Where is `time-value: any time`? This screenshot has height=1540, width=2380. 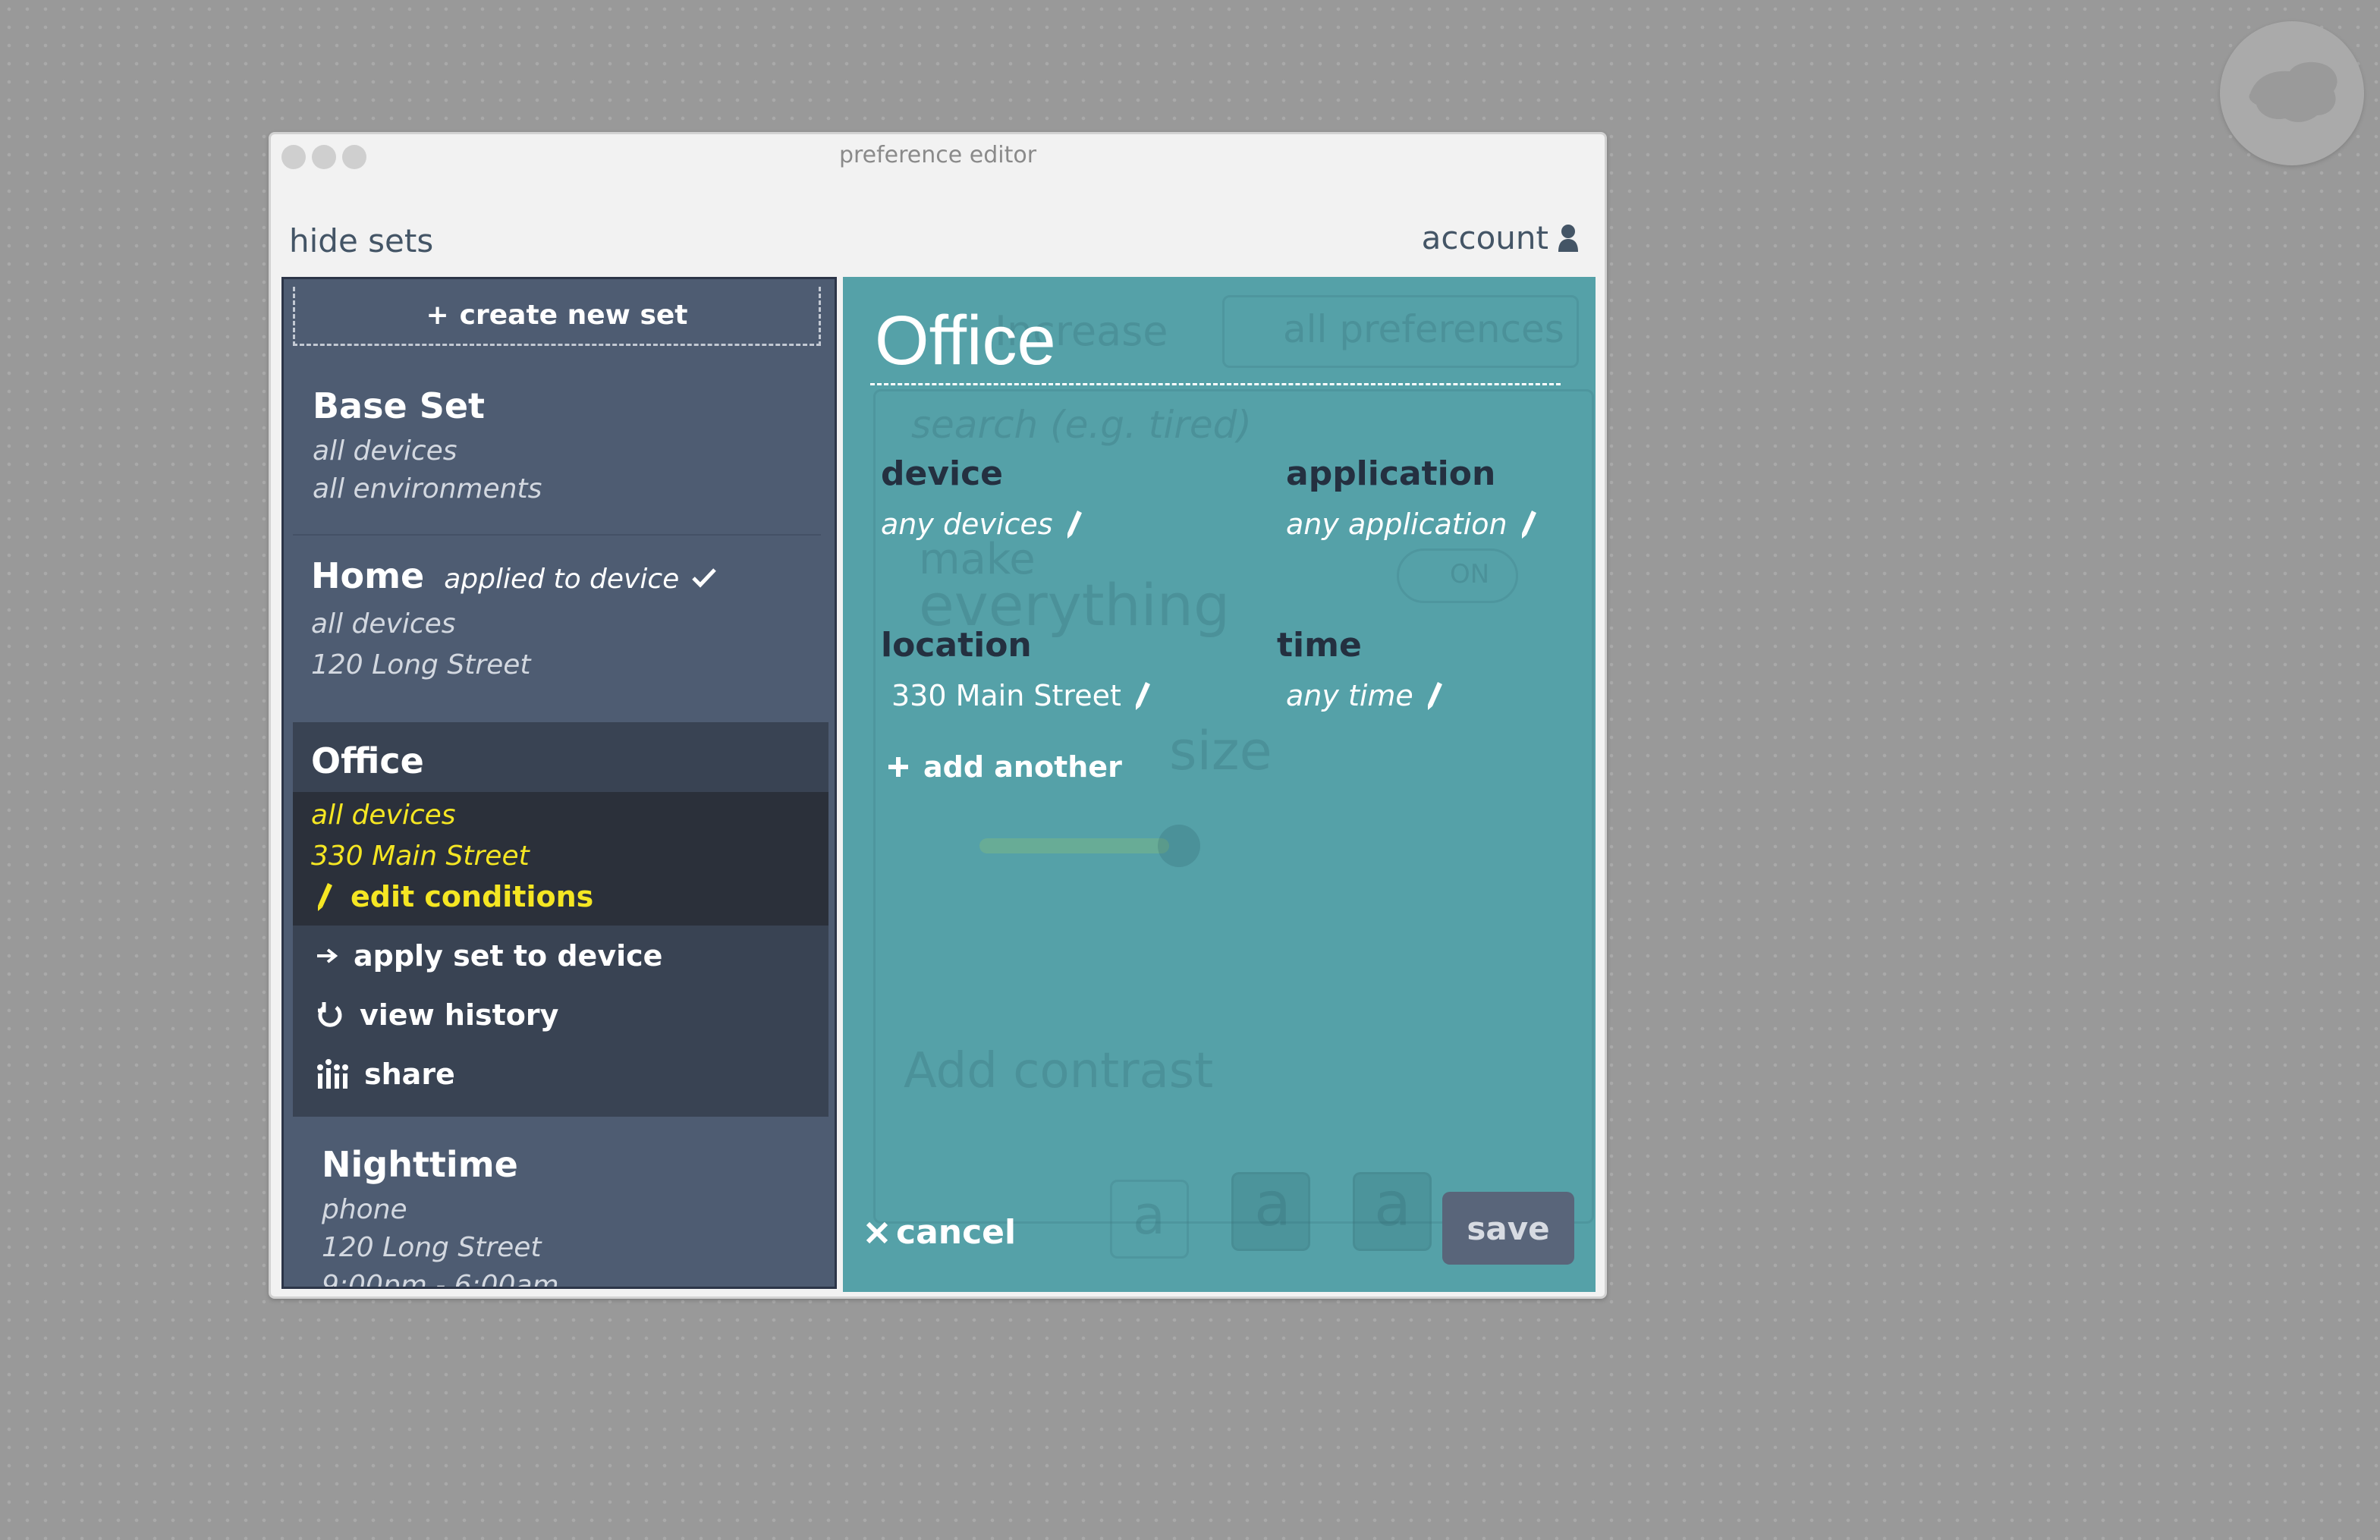 time-value: any time is located at coordinates (1365, 695).